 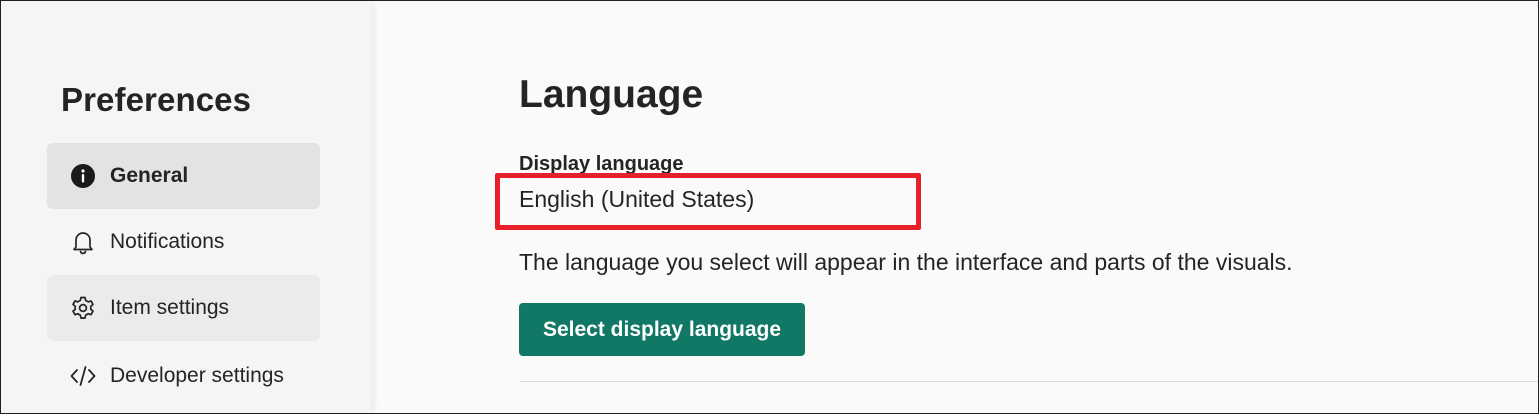 I want to click on sidebar-item-general: General, so click(x=183, y=176).